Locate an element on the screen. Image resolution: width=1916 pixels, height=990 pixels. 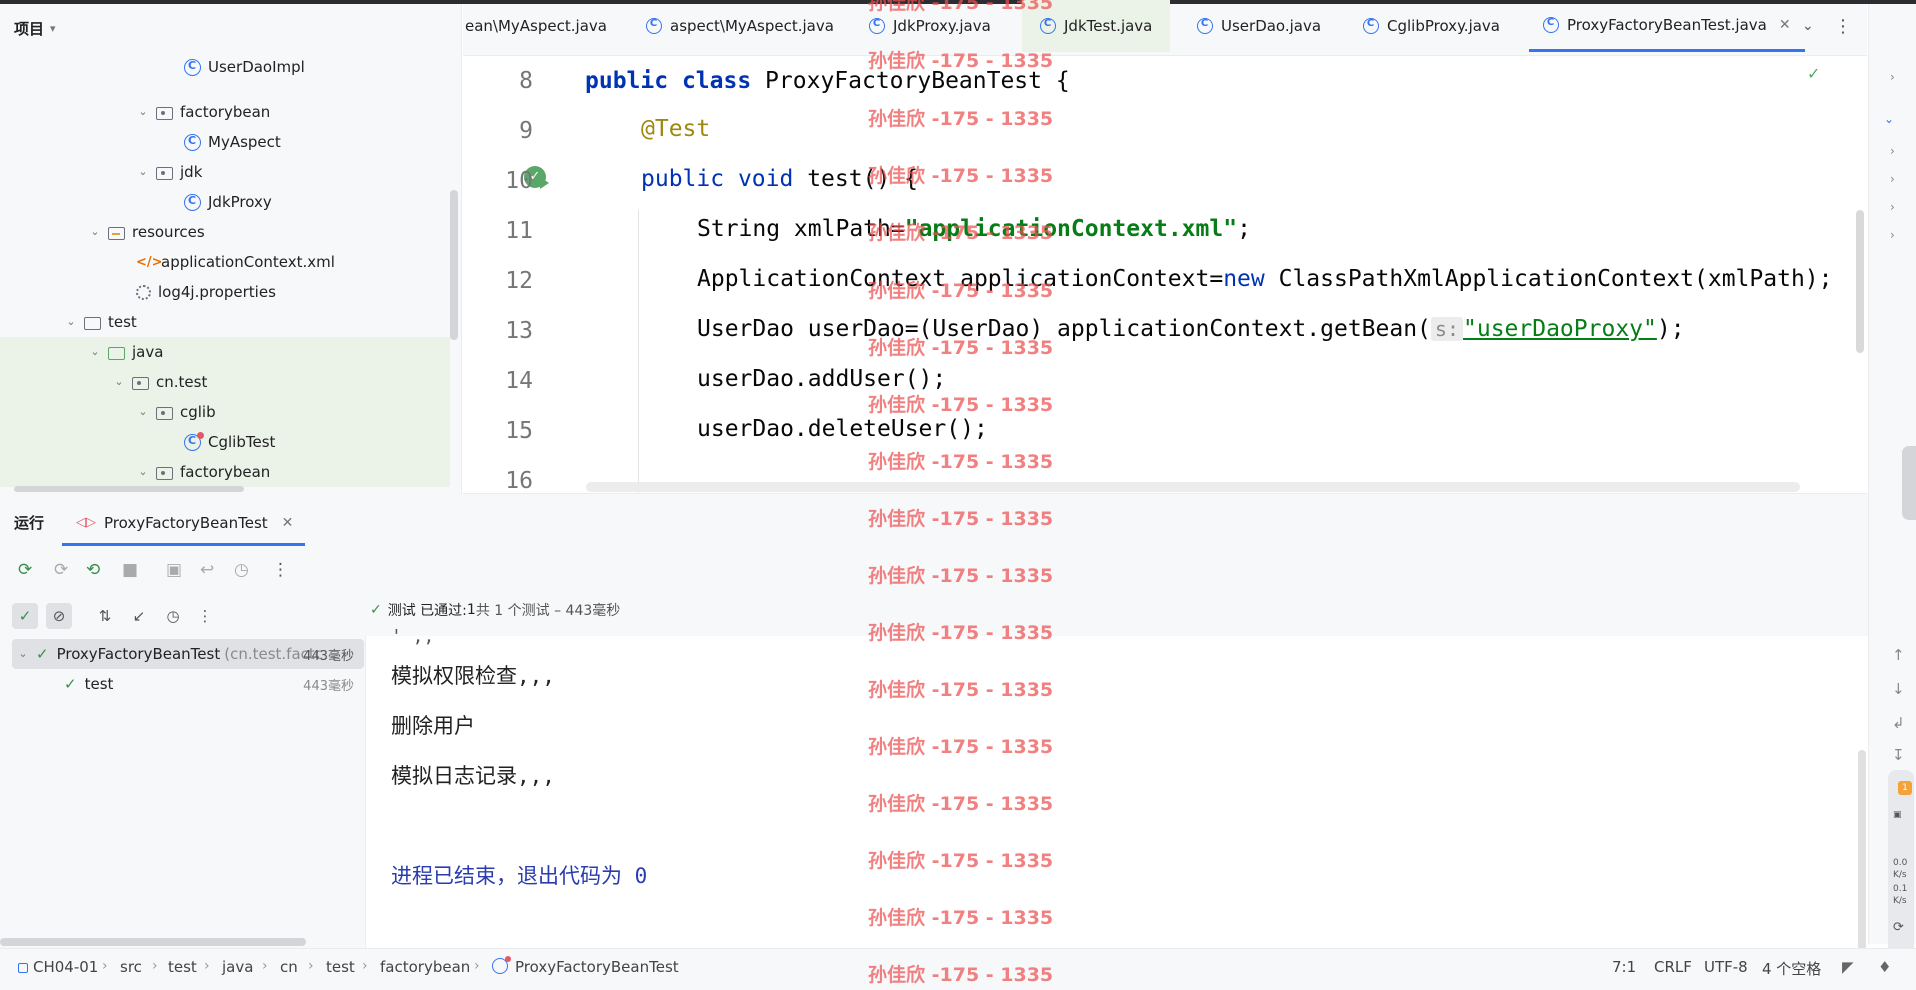
arrow-down-icon: ↓ is located at coordinates (1898, 689).